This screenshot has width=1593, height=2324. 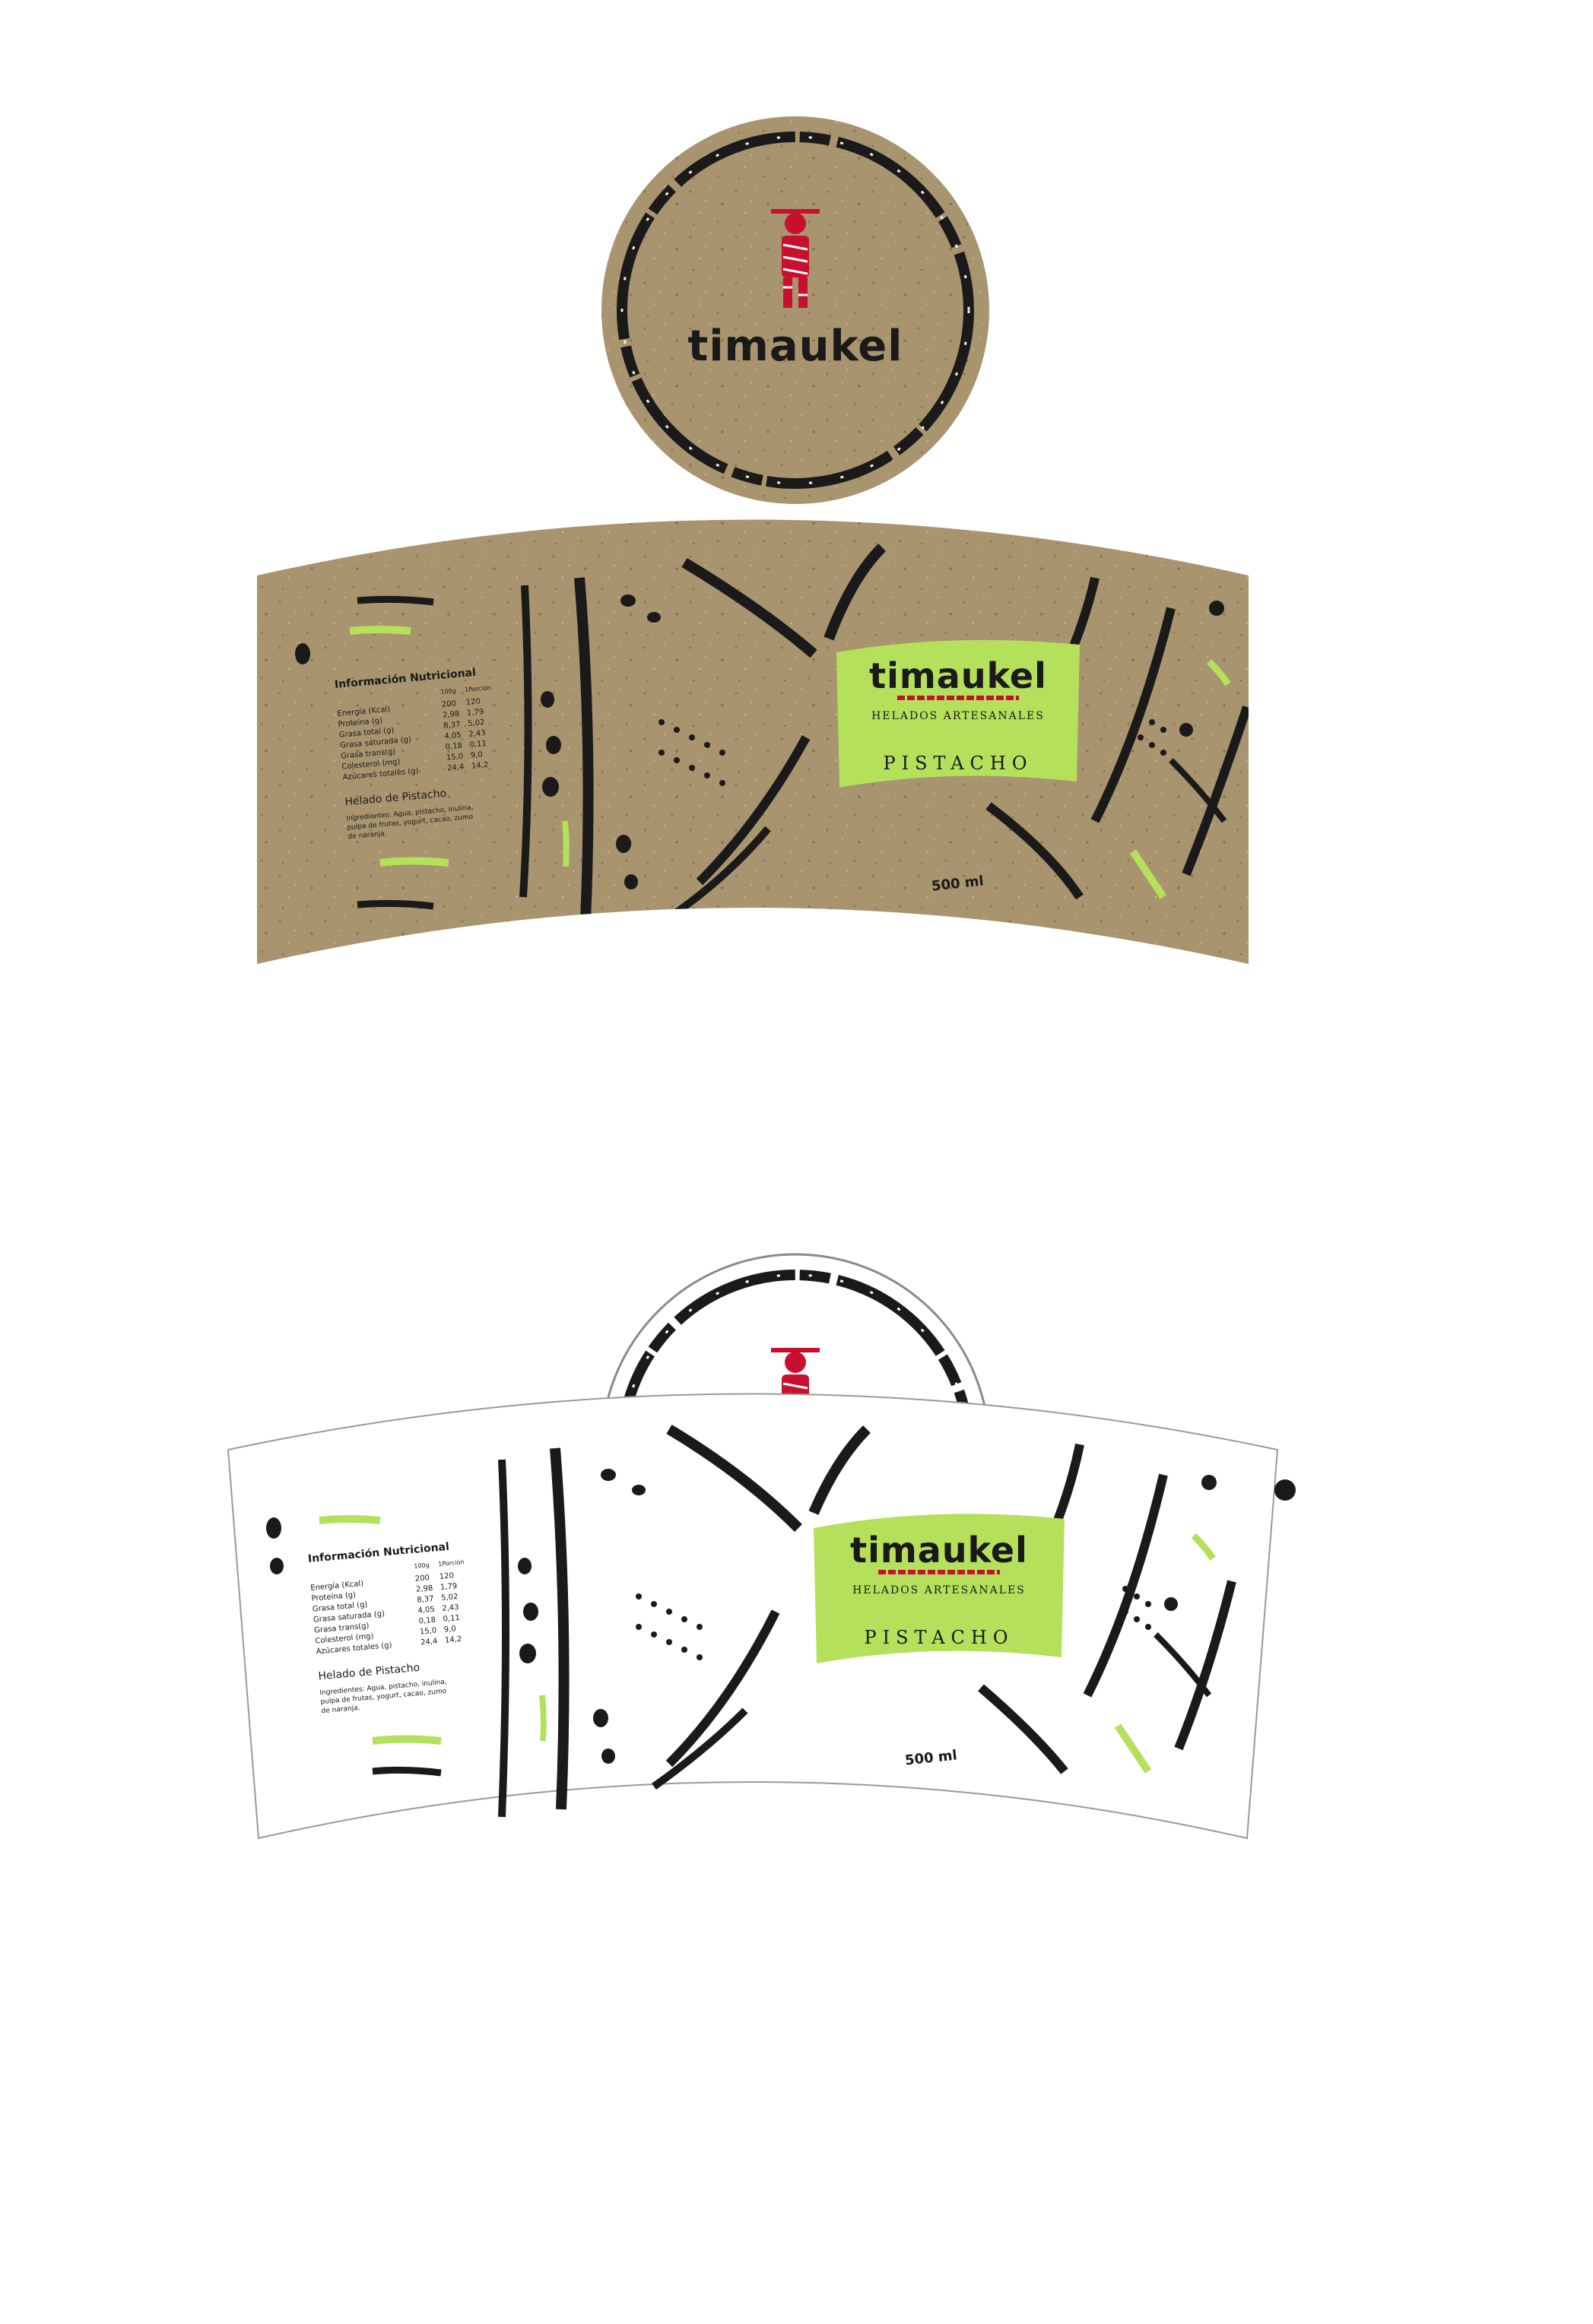 I want to click on top-lid-kraft: timaukel, so click(x=795, y=310).